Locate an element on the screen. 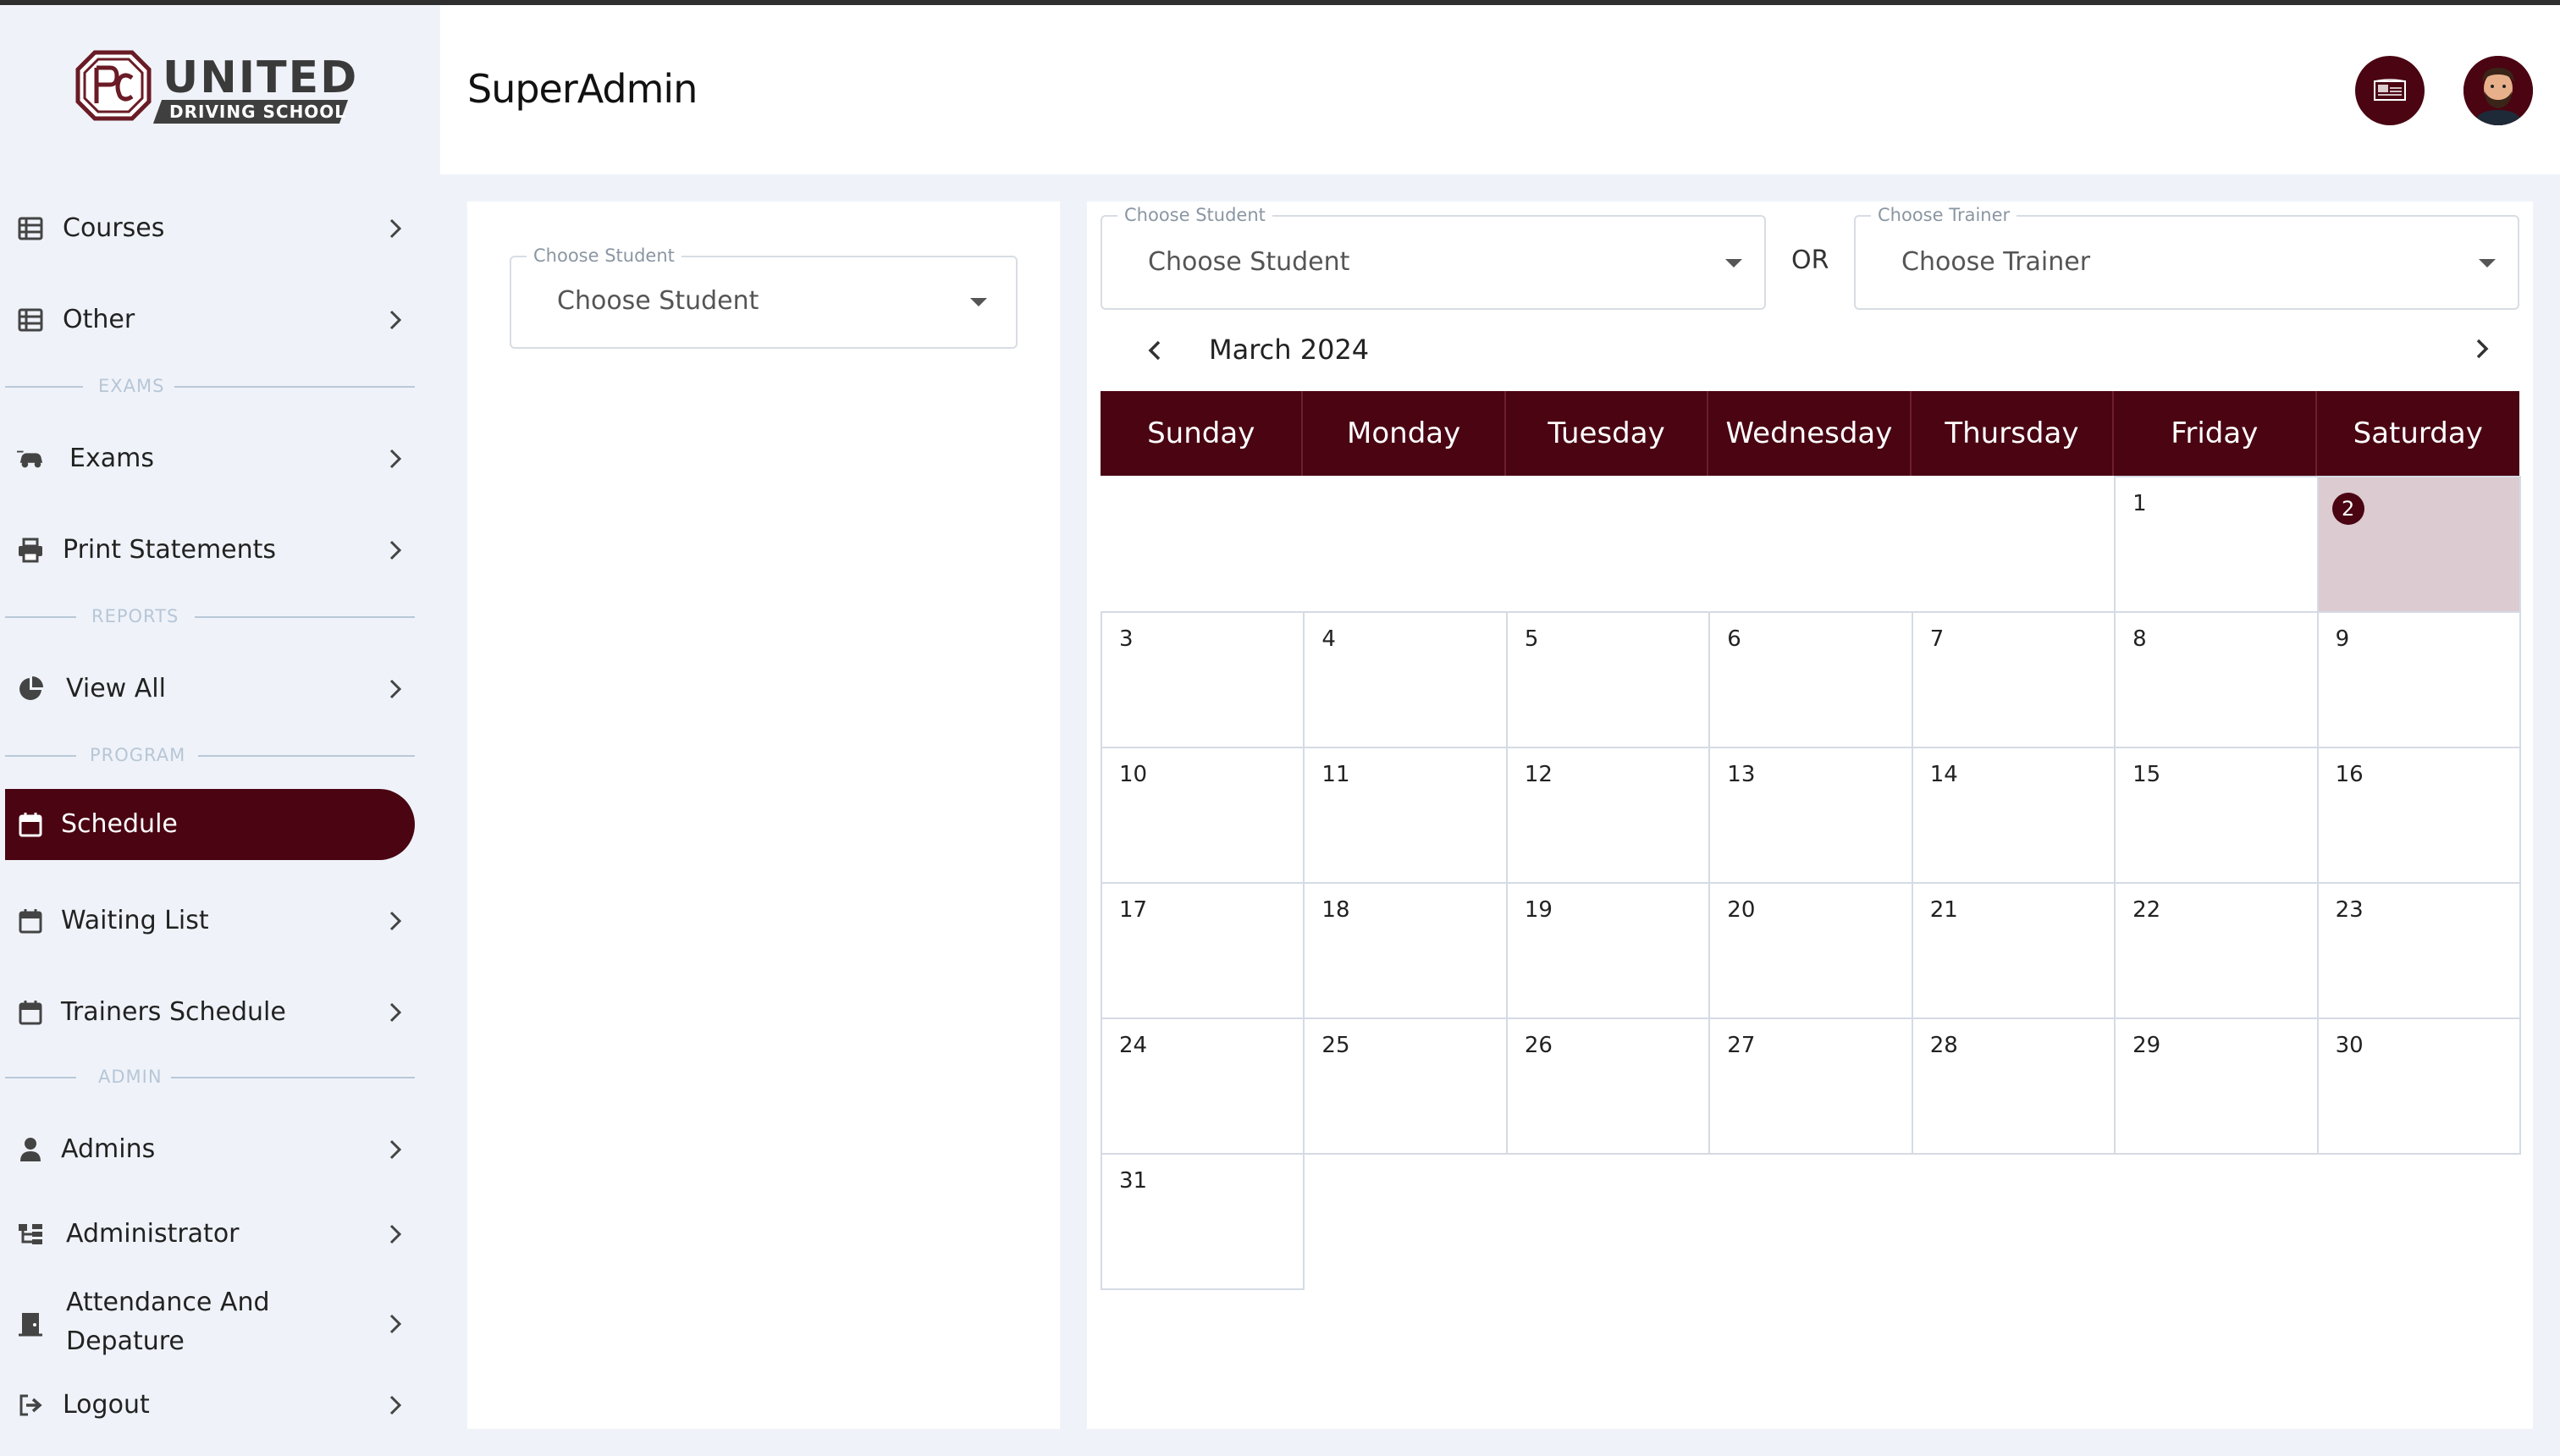 The height and width of the screenshot is (1456, 2560). sidebar-item-label: Schedule is located at coordinates (119, 824).